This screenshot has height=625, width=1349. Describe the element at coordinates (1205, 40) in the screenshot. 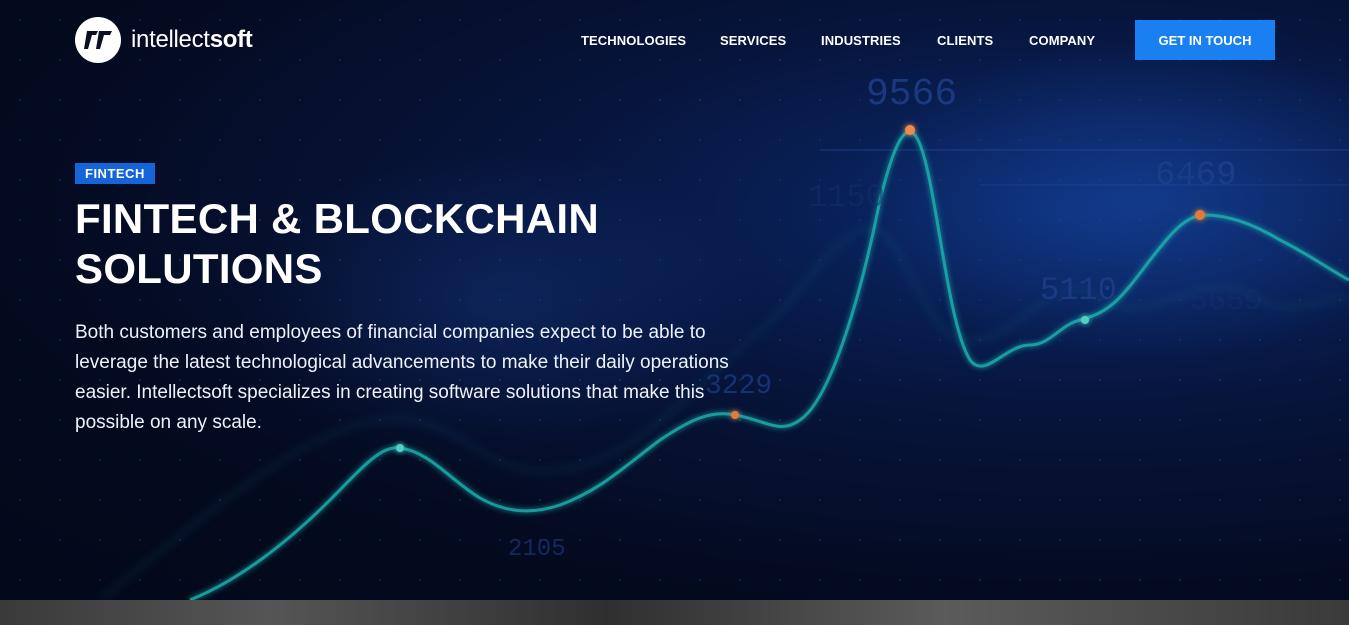

I see `get-in-touch-button: GET IN TOUCH` at that location.